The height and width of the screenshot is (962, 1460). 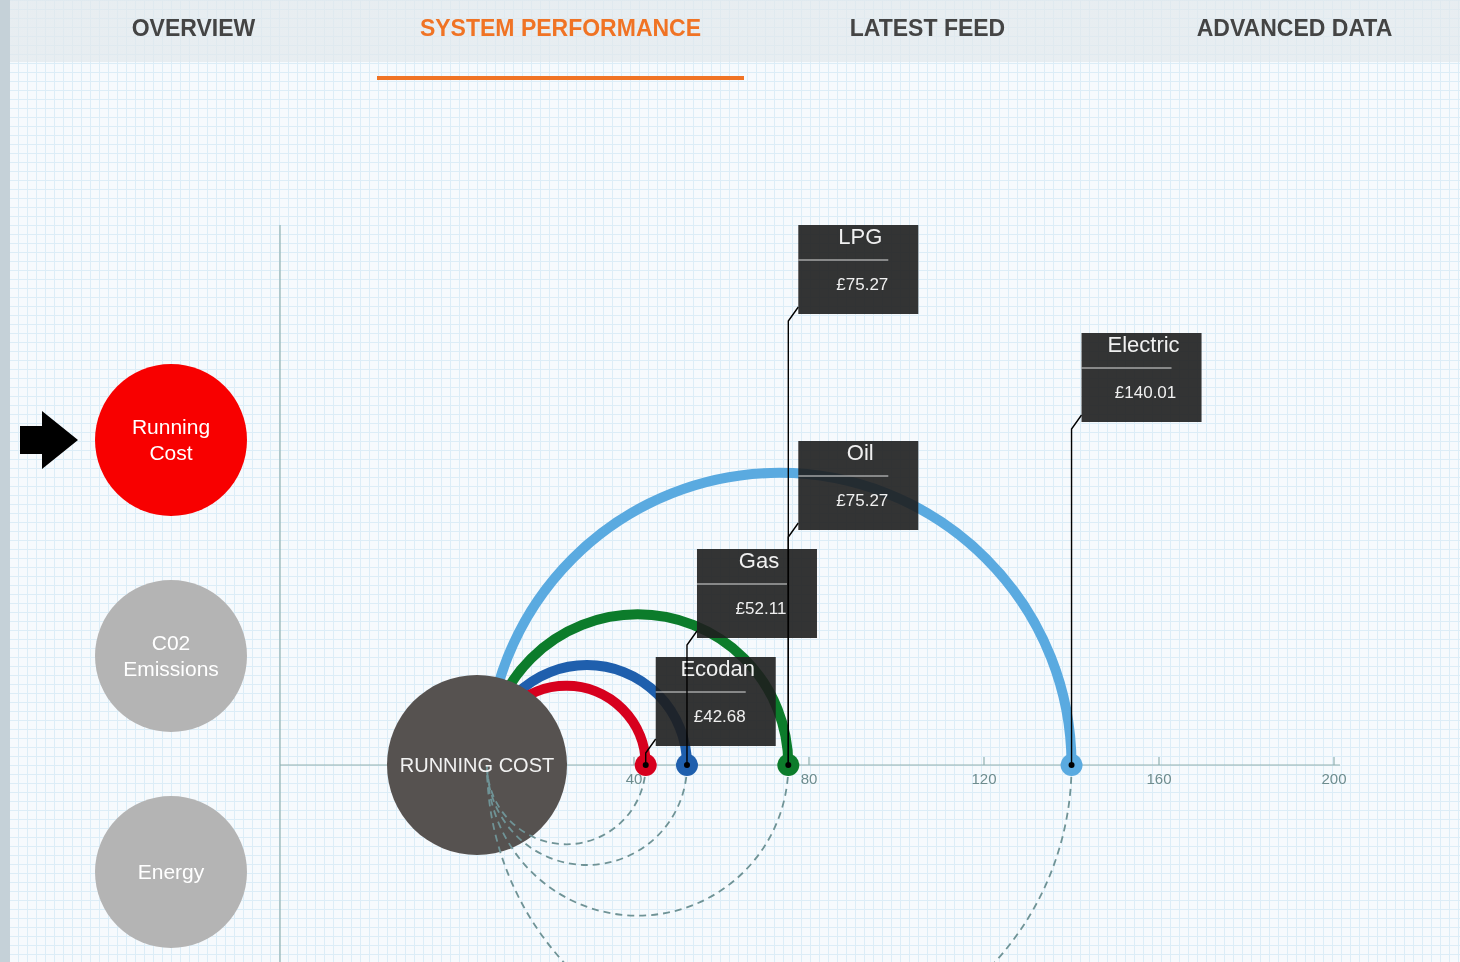 What do you see at coordinates (1334, 778) in the screenshot?
I see `tick-label: 200` at bounding box center [1334, 778].